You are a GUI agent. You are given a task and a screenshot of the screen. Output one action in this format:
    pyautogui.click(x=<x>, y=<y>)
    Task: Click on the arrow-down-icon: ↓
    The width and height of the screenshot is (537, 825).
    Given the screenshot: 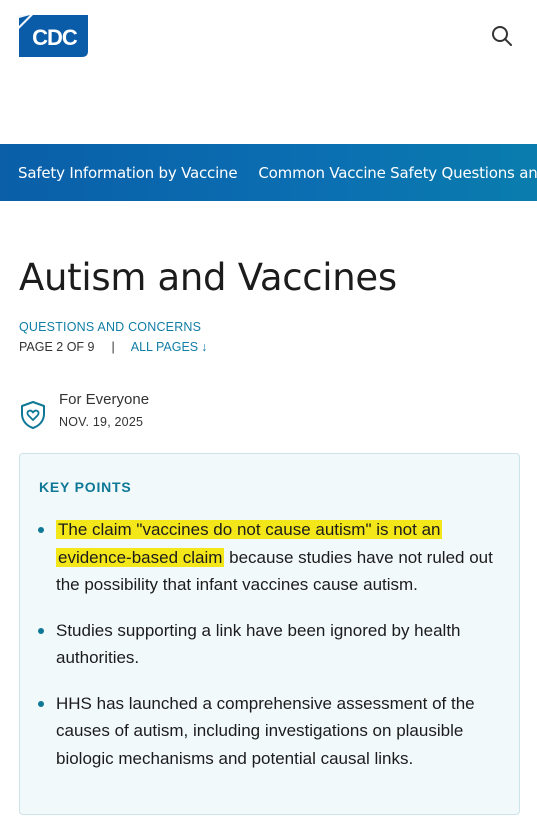 What is the action you would take?
    pyautogui.click(x=204, y=347)
    